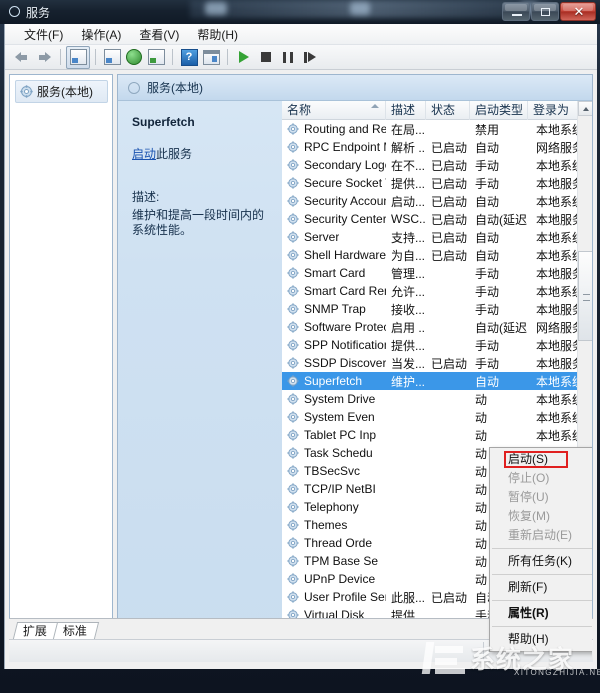 Image resolution: width=600 pixels, height=693 pixels. Describe the element at coordinates (437, 147) in the screenshot. I see `table-row: RPC Endpoint M...解析 ...已启动自动网络服务` at that location.